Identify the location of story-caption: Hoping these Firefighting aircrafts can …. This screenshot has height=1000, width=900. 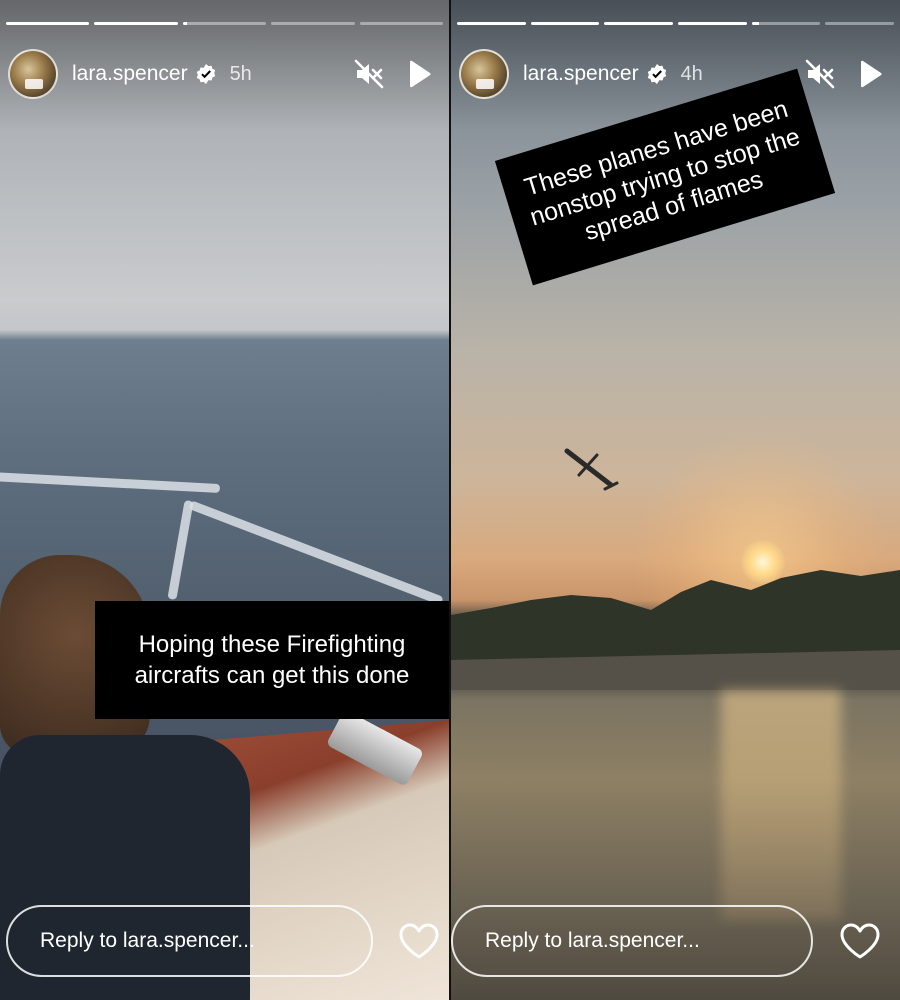
(272, 660).